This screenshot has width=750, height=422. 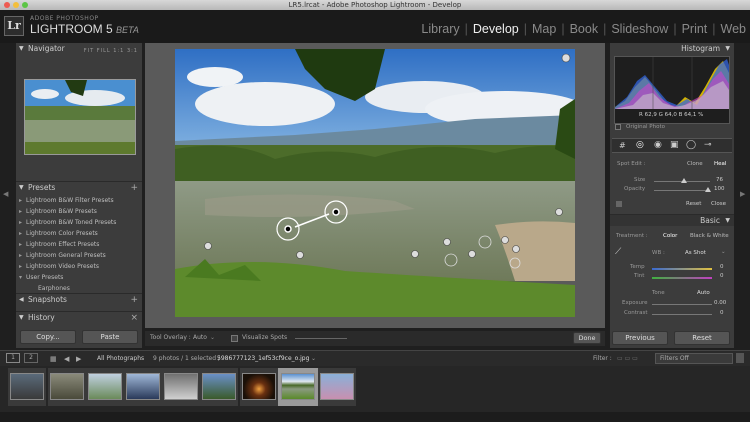 I want to click on treatment-label: Treatment :, so click(x=632, y=236).